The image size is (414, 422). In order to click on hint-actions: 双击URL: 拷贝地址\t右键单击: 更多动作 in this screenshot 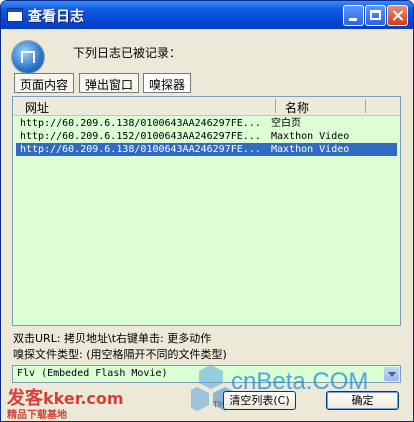, I will do `click(112, 338)`.